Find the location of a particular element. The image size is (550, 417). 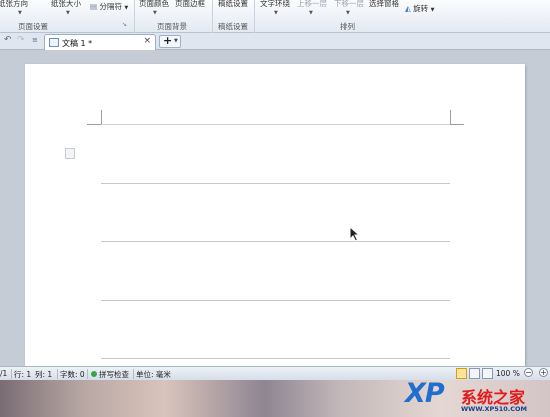

row-indicator: 行: 1 is located at coordinates (23, 374).